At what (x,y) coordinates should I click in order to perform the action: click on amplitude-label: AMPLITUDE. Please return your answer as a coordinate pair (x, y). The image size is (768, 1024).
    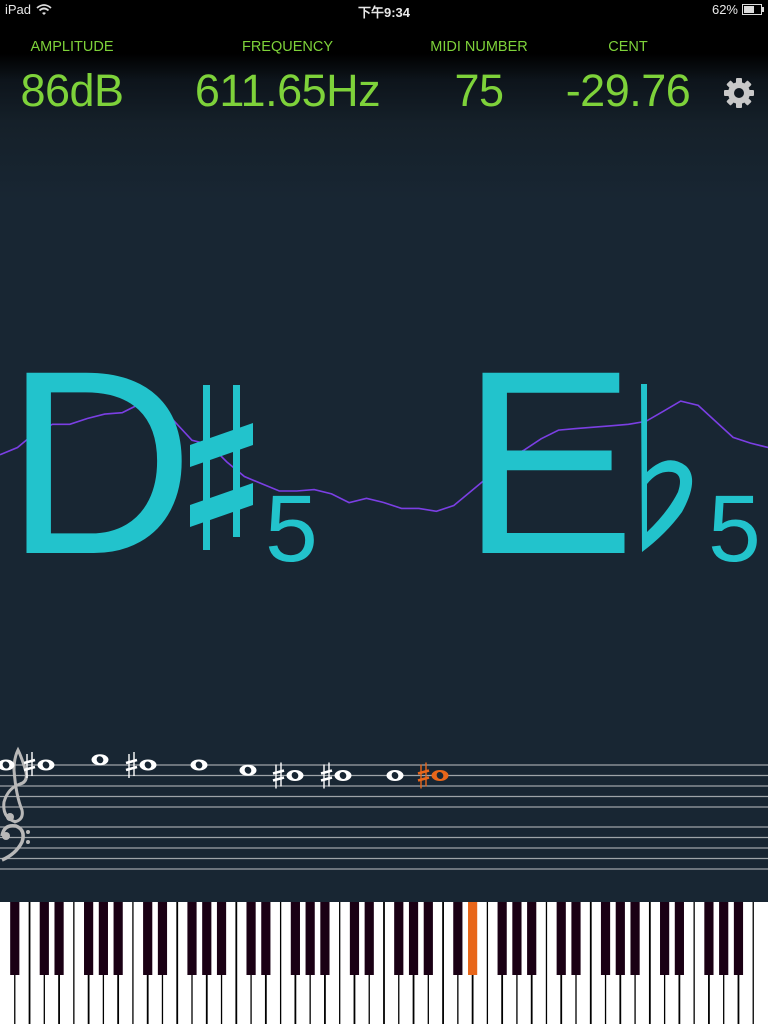
    Looking at the image, I should click on (72, 47).